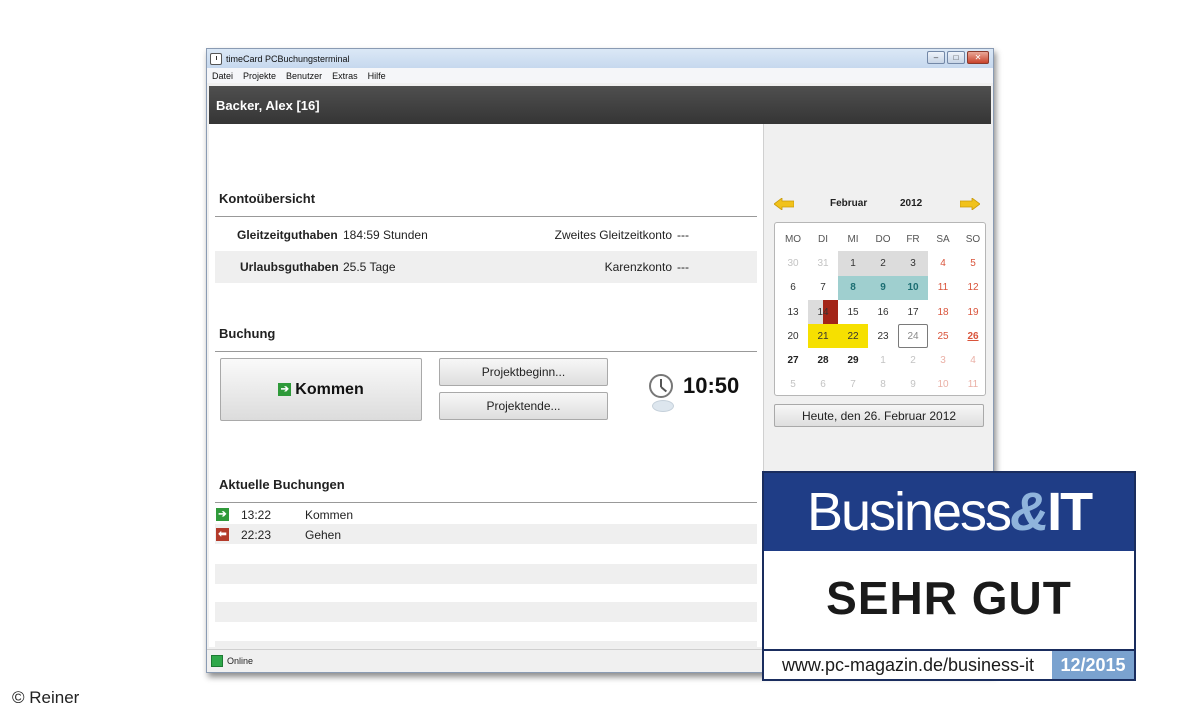  What do you see at coordinates (823, 336) in the screenshot?
I see `calendar-day: 21` at bounding box center [823, 336].